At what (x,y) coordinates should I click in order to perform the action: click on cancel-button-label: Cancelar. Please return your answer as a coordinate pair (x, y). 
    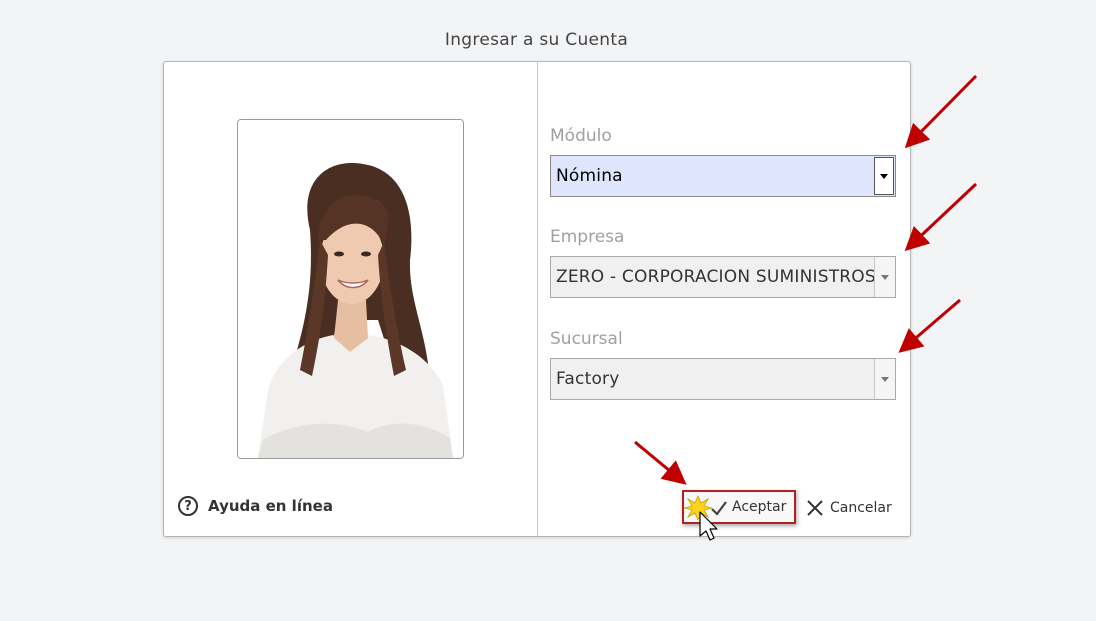
    Looking at the image, I should click on (861, 508).